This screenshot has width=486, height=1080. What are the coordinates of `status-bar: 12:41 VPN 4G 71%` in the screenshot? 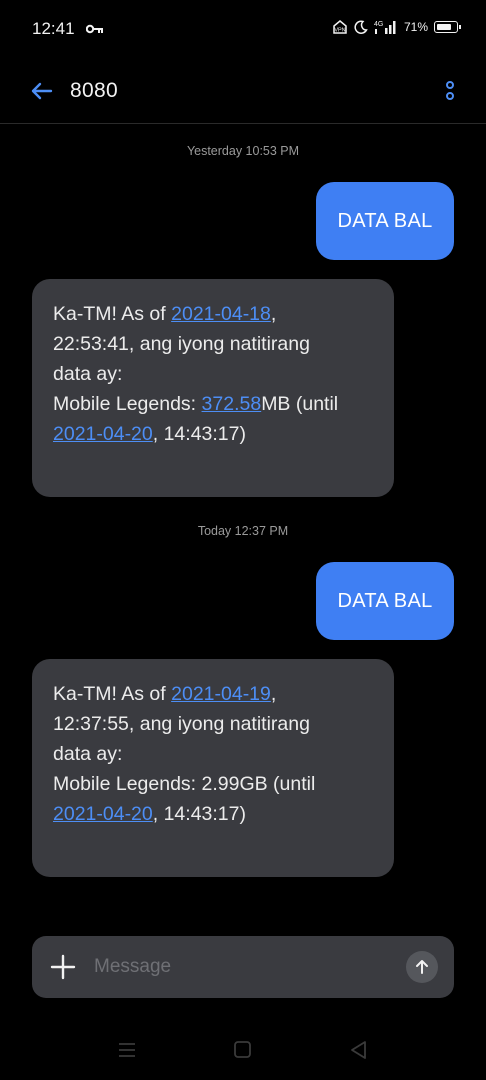 It's located at (243, 29).